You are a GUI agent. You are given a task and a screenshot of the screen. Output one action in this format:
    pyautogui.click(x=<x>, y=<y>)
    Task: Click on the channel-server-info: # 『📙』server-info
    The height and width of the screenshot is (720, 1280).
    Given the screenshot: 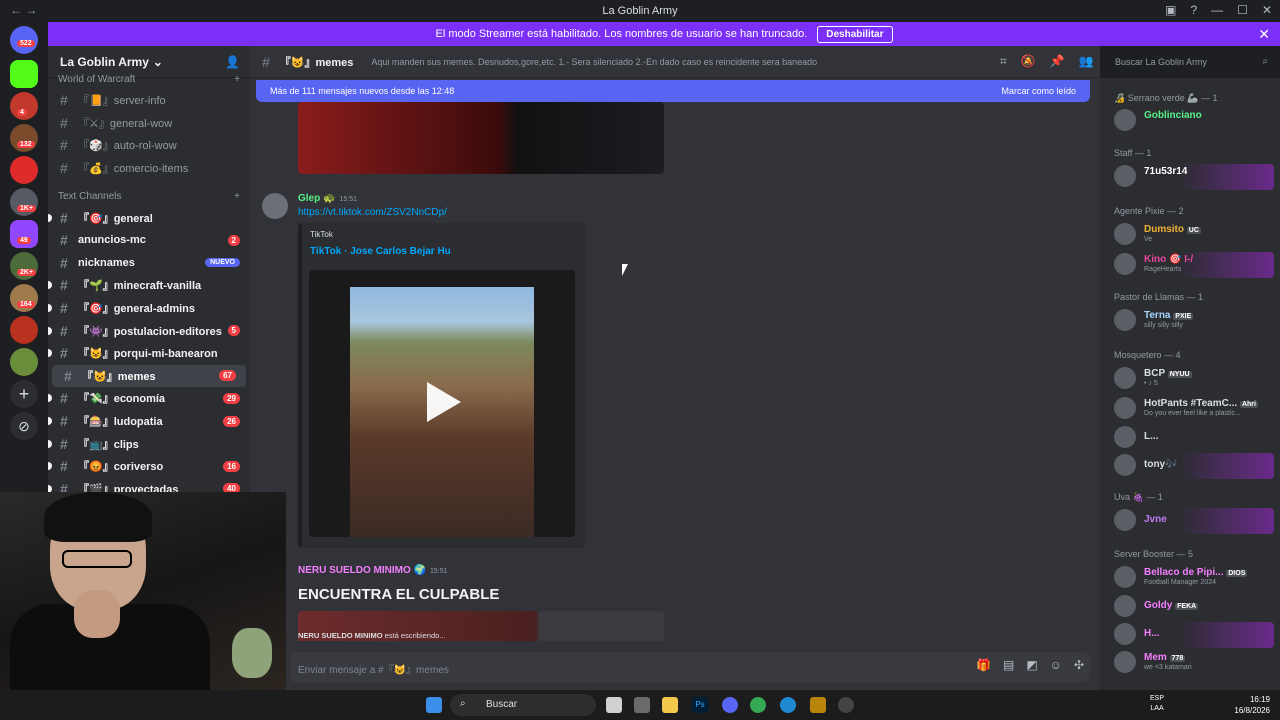 What is the action you would take?
    pyautogui.click(x=149, y=100)
    